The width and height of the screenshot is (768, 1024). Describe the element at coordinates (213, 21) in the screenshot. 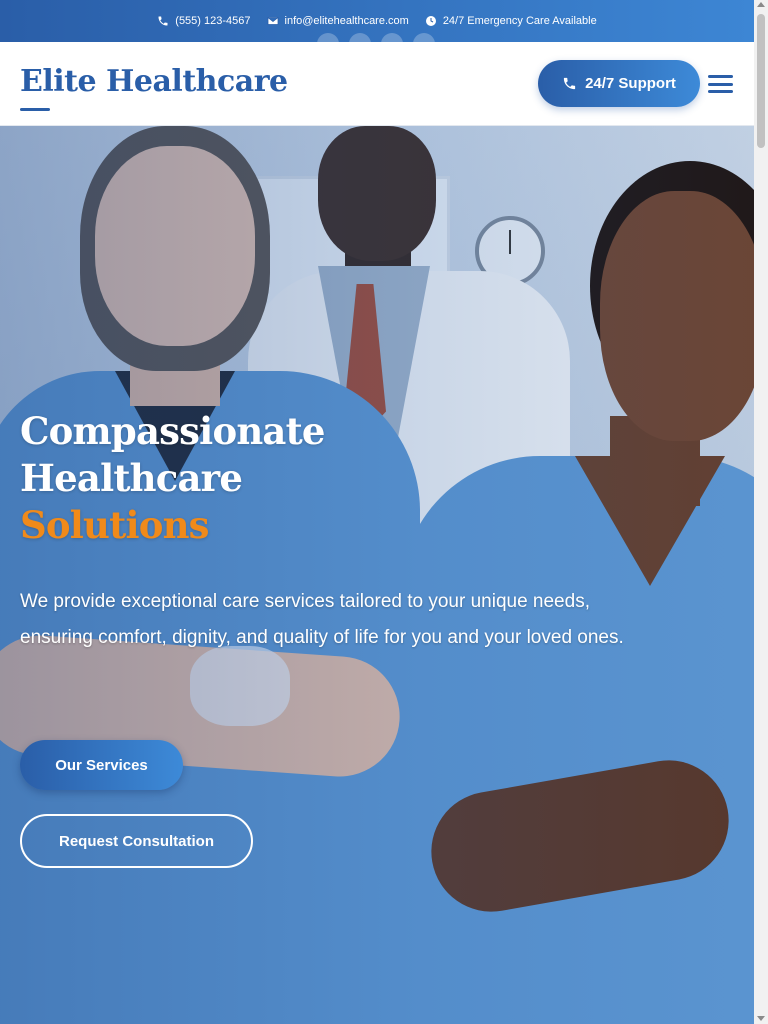

I see `topbar-phone-text: (555) 123-4567` at that location.